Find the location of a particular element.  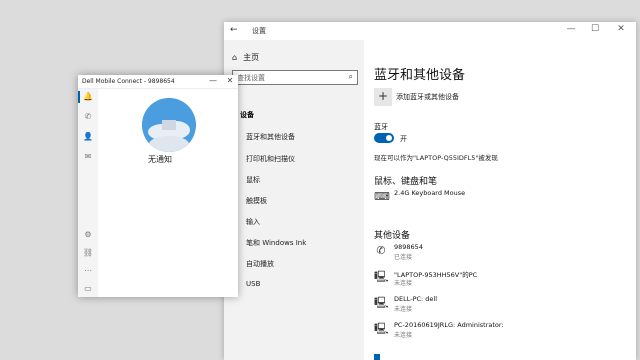

search-icon: ⌕ is located at coordinates (350, 76).